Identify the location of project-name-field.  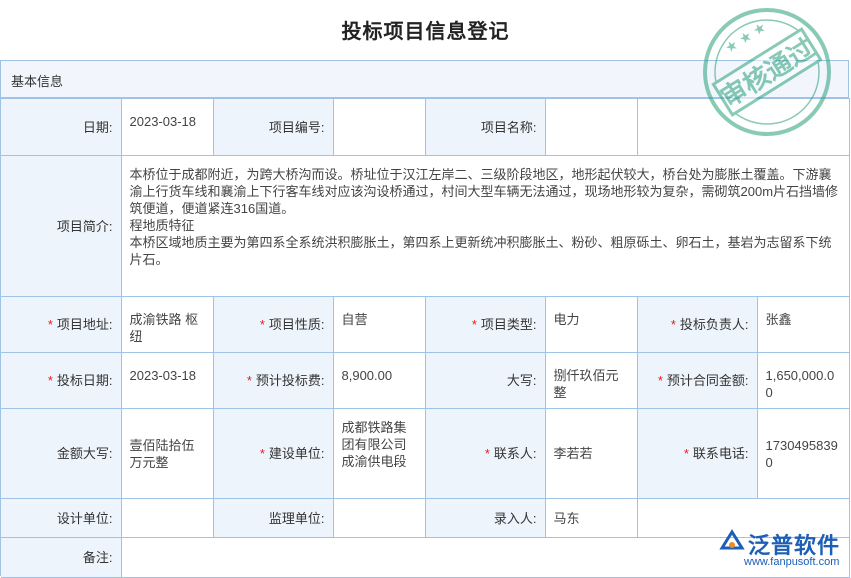
(591, 127).